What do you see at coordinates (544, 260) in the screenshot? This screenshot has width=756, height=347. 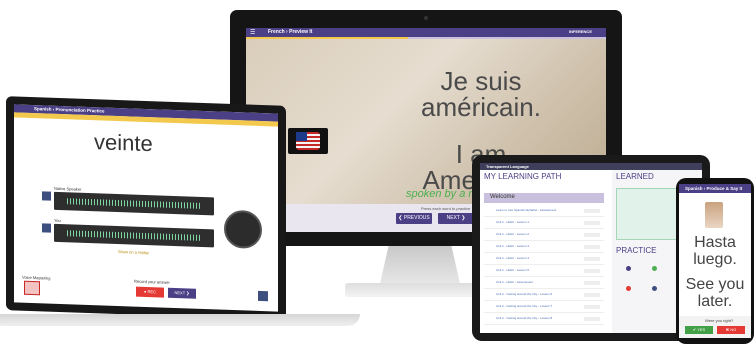 I see `lesson-row: Unit 1 - Hello! - Lesson 4` at bounding box center [544, 260].